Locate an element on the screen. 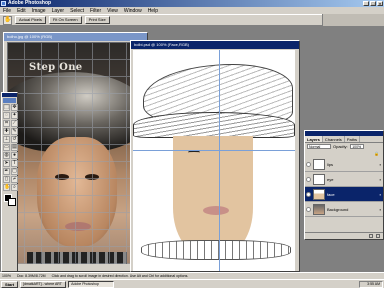 This screenshot has height=288, width=384. maximize-icon: □ is located at coordinates (373, 3).